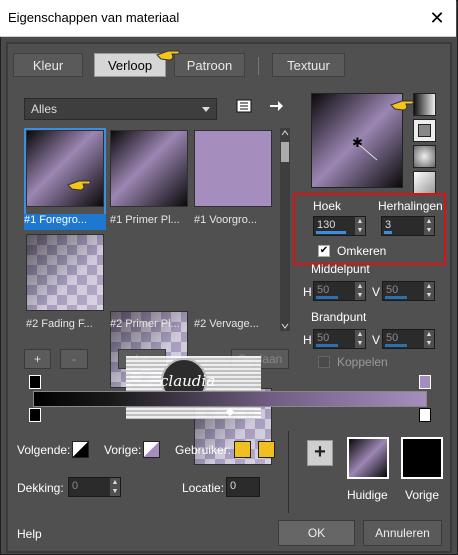 The height and width of the screenshot is (555, 458). What do you see at coordinates (327, 345) in the screenshot?
I see `focalpoint-h-level` at bounding box center [327, 345].